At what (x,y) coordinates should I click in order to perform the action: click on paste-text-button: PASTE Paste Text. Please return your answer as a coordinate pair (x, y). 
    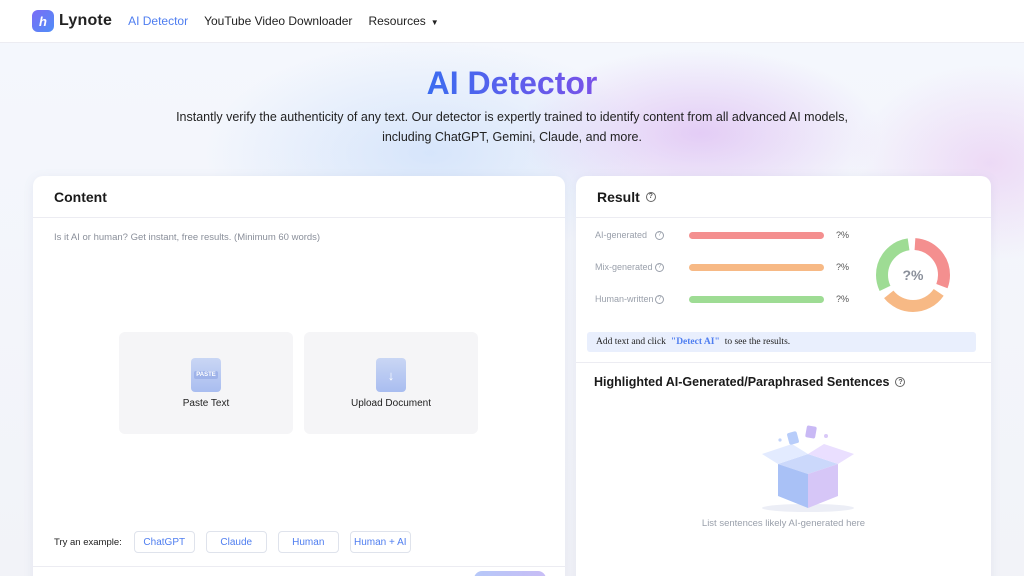
    Looking at the image, I should click on (206, 383).